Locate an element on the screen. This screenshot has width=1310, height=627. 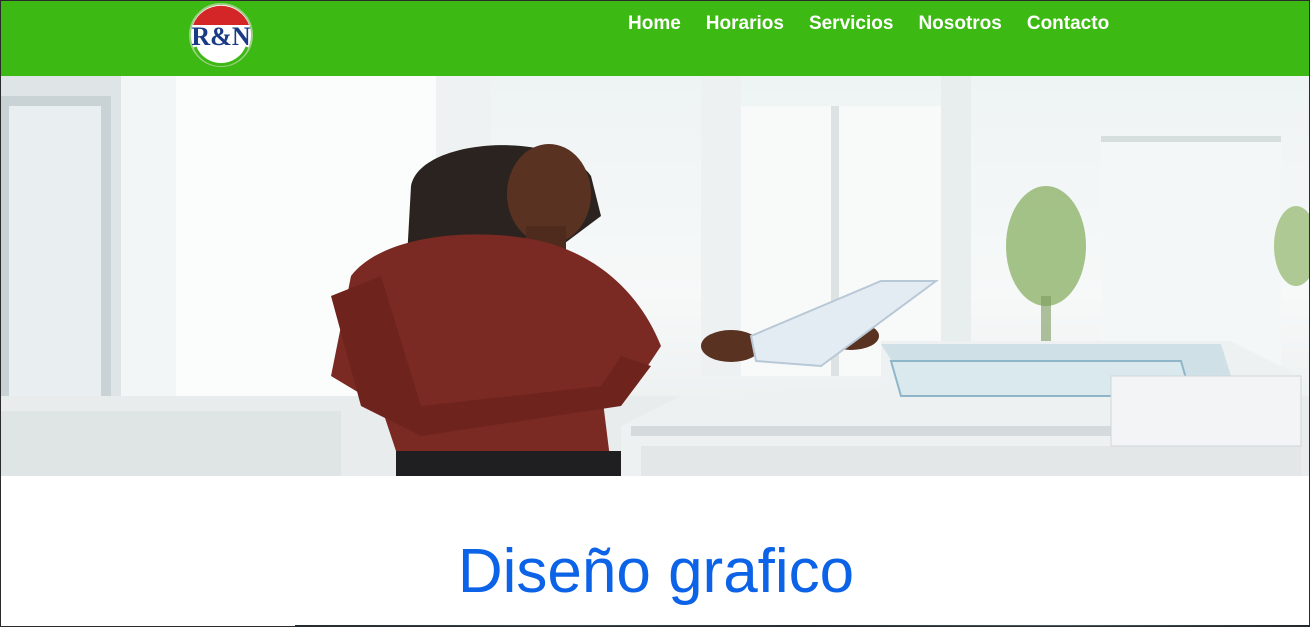
nav-link-home: Home is located at coordinates (654, 24).